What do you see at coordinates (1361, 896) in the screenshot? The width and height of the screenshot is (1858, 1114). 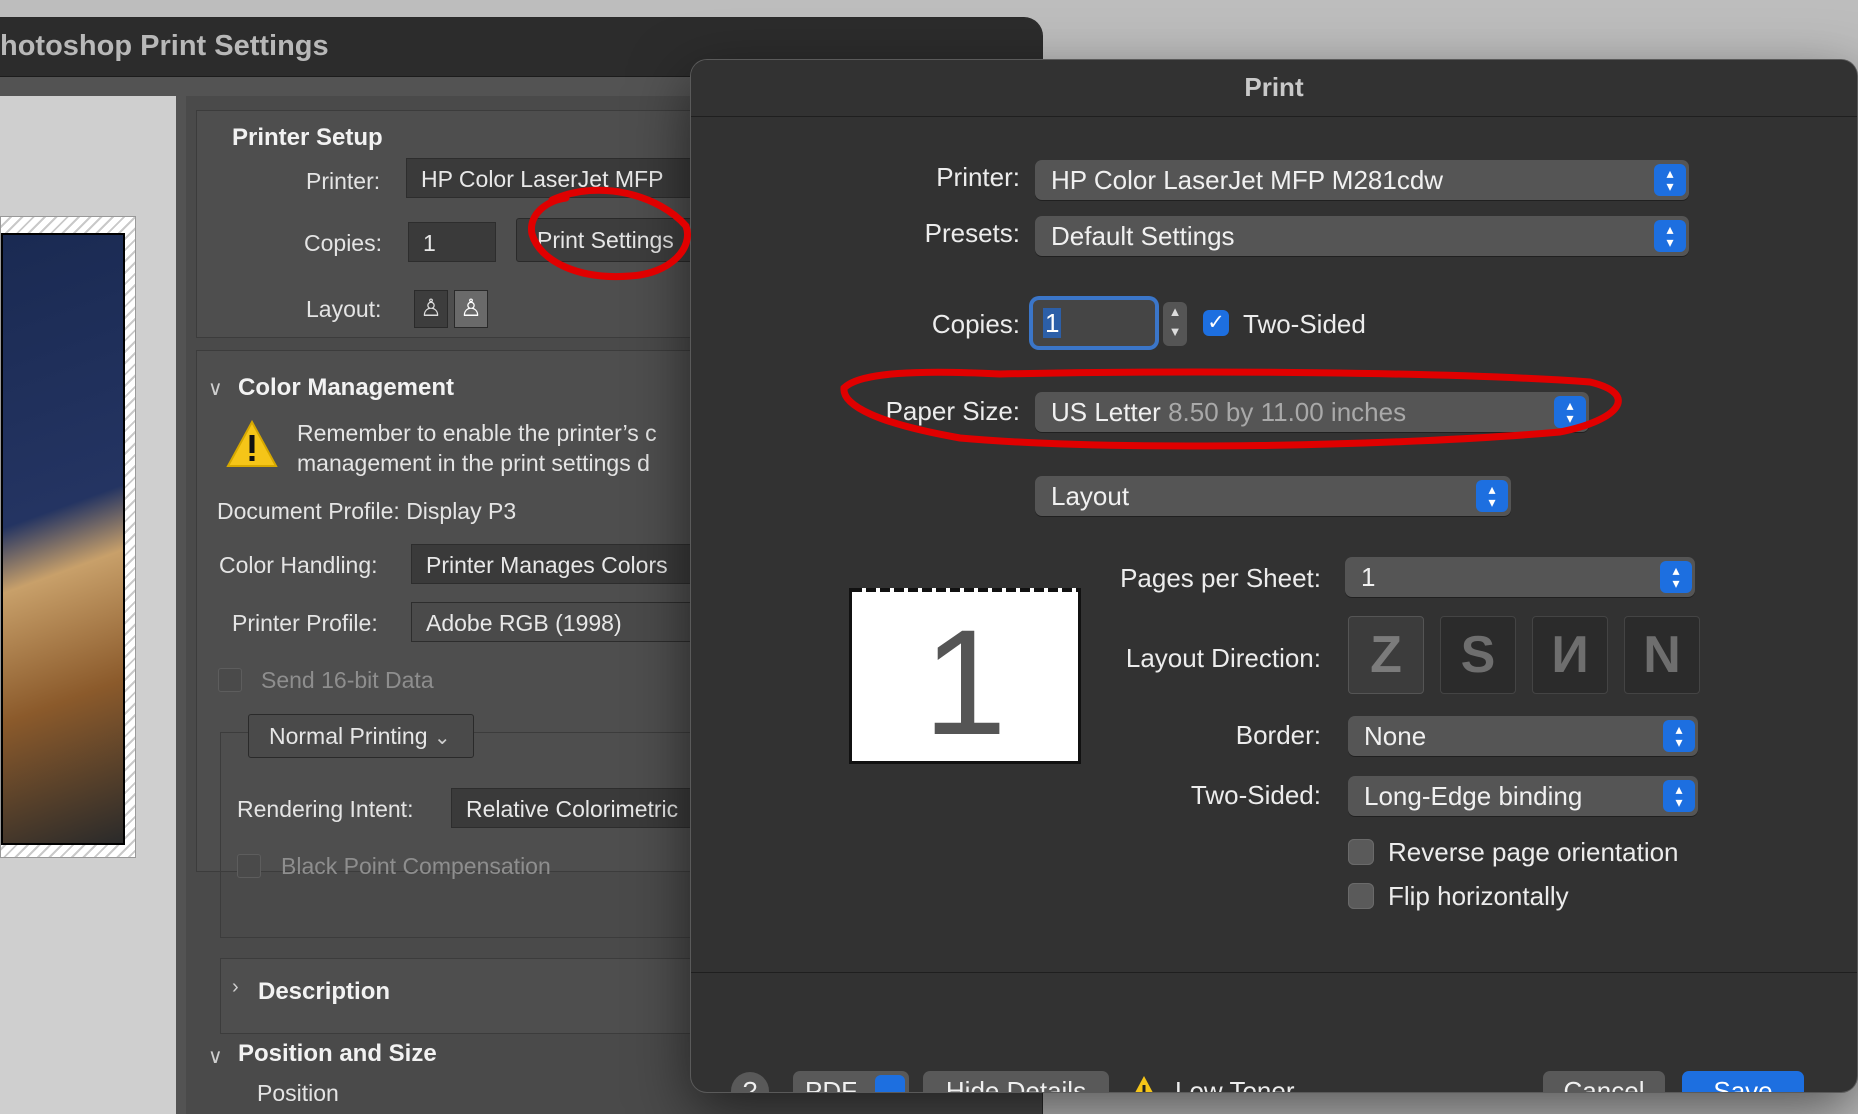 I see `flip-horizontally-checkbox` at bounding box center [1361, 896].